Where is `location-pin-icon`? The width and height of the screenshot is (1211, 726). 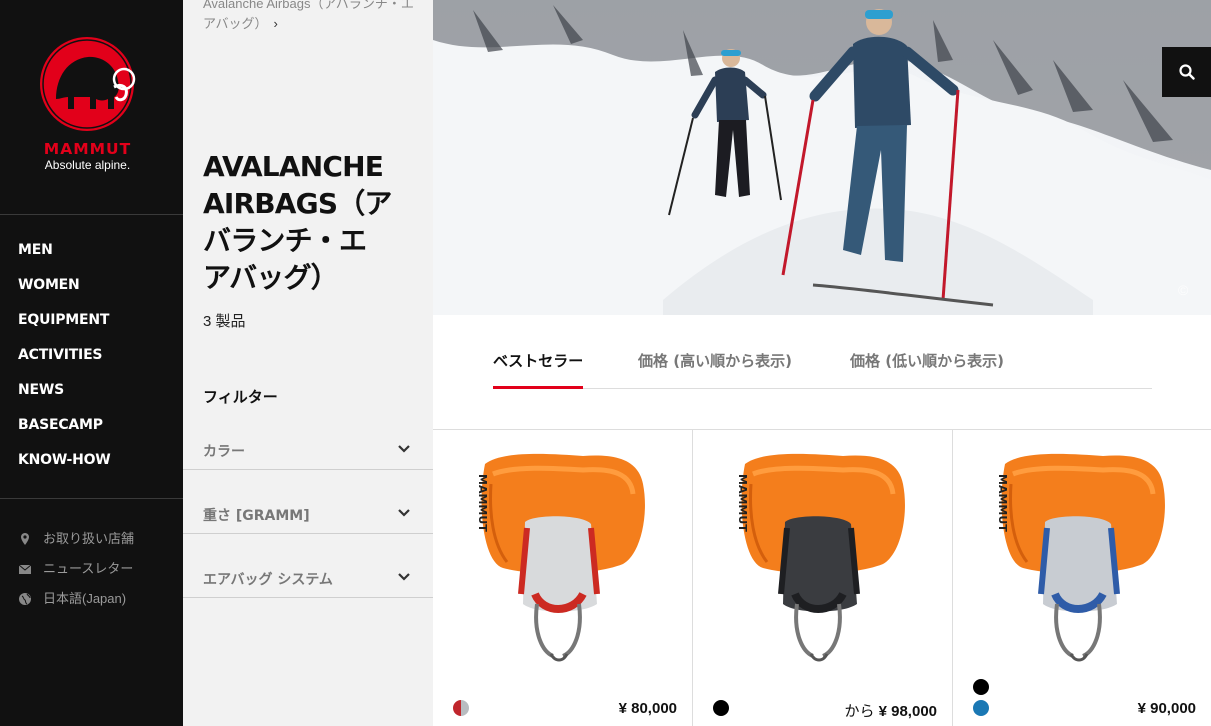
location-pin-icon is located at coordinates (25, 539).